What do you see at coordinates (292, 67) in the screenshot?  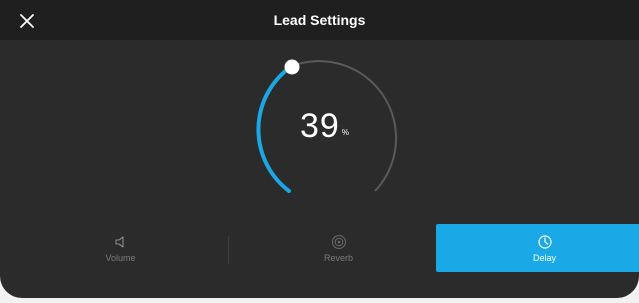 I see `dial-knob` at bounding box center [292, 67].